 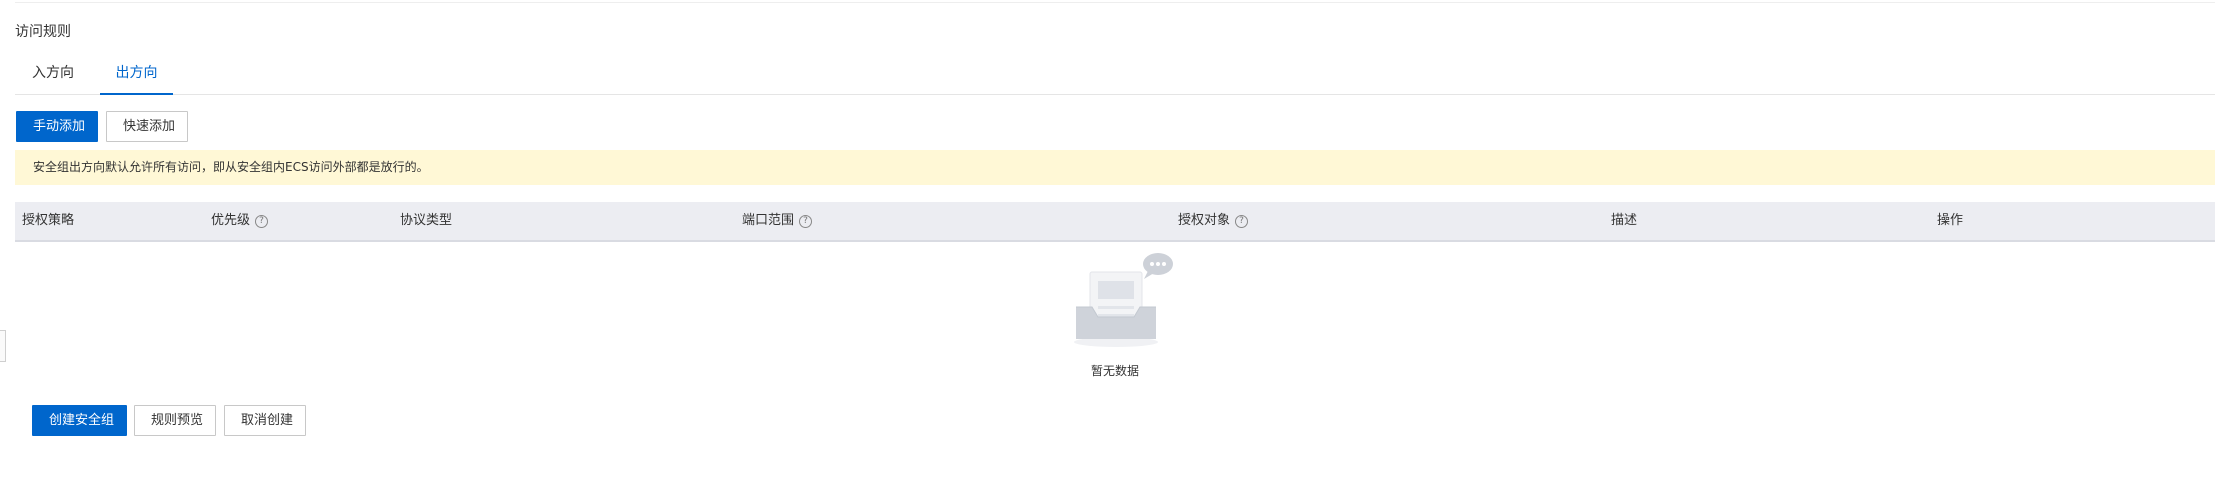 What do you see at coordinates (136, 78) in the screenshot?
I see `tab-outbound: 出方向` at bounding box center [136, 78].